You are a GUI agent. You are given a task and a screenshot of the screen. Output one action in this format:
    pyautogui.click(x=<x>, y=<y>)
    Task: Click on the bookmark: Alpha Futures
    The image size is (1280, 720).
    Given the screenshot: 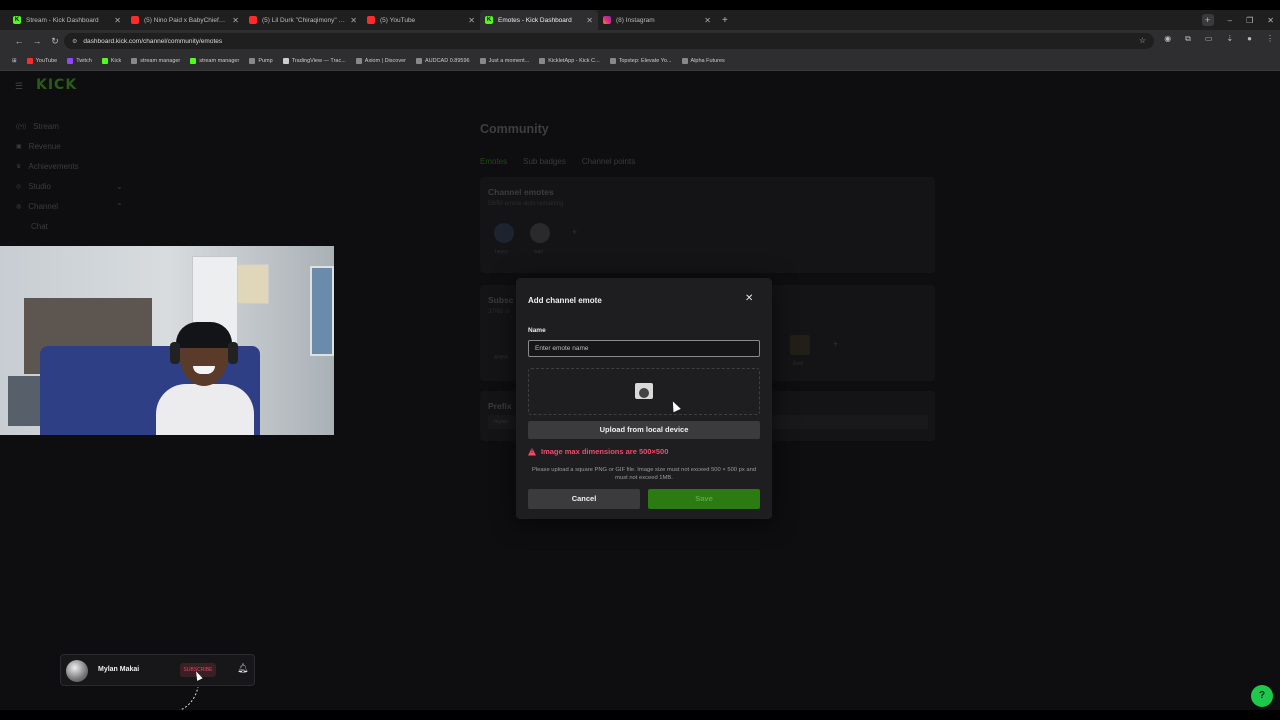 What is the action you would take?
    pyautogui.click(x=703, y=61)
    